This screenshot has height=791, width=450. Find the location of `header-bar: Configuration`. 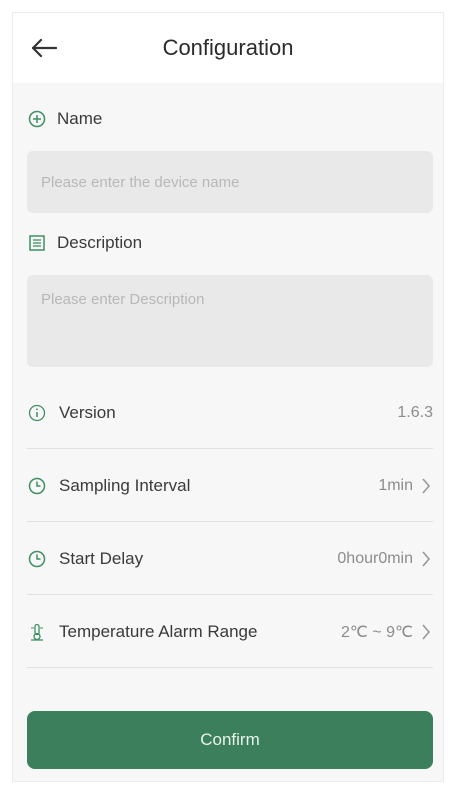

header-bar: Configuration is located at coordinates (228, 48).